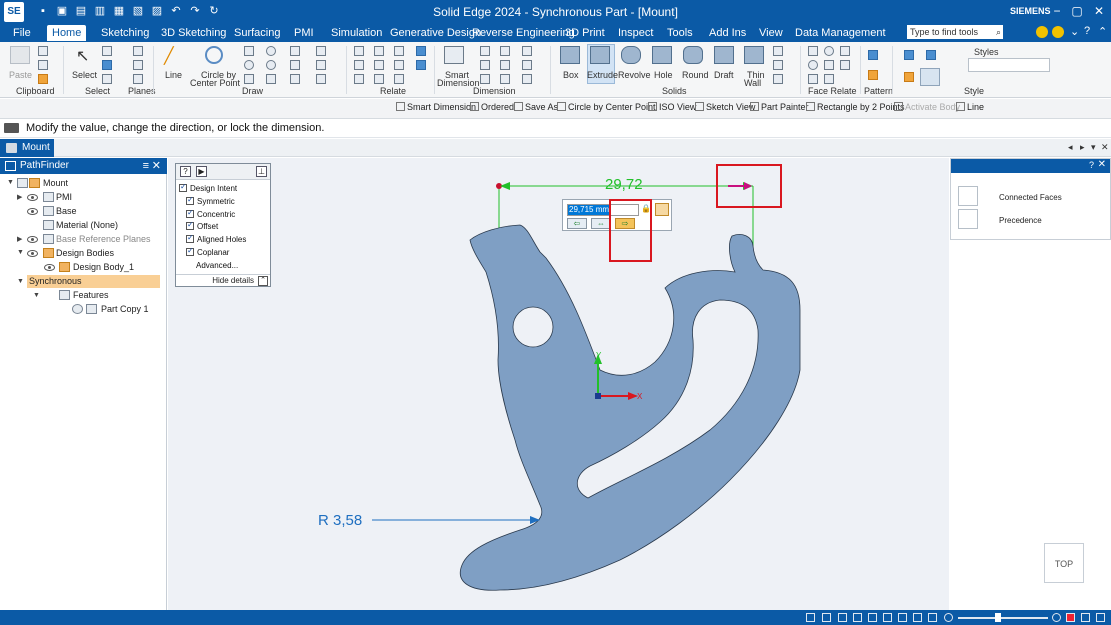 Image resolution: width=1111 pixels, height=625 pixels. I want to click on tree-item-pmi: PMI, so click(64, 197).